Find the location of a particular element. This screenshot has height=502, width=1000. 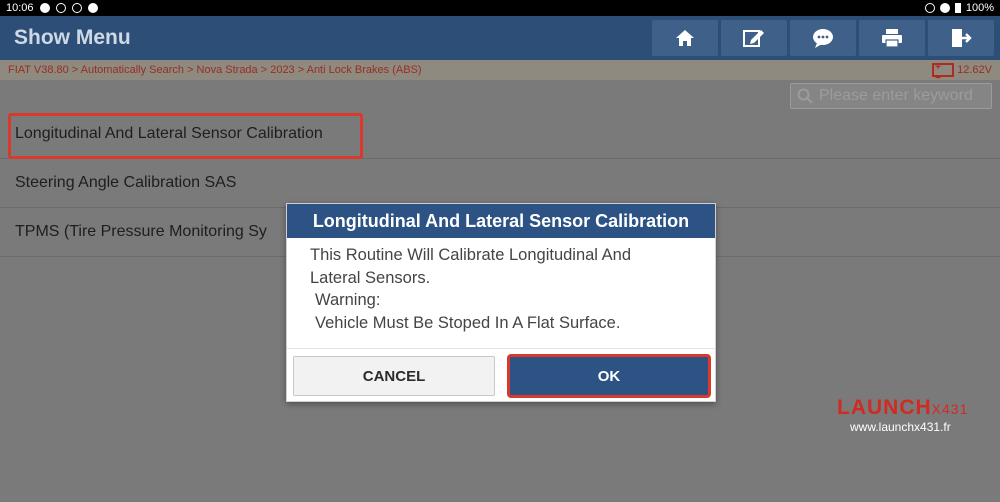

dialog-warning-label: Warning: is located at coordinates (348, 300).